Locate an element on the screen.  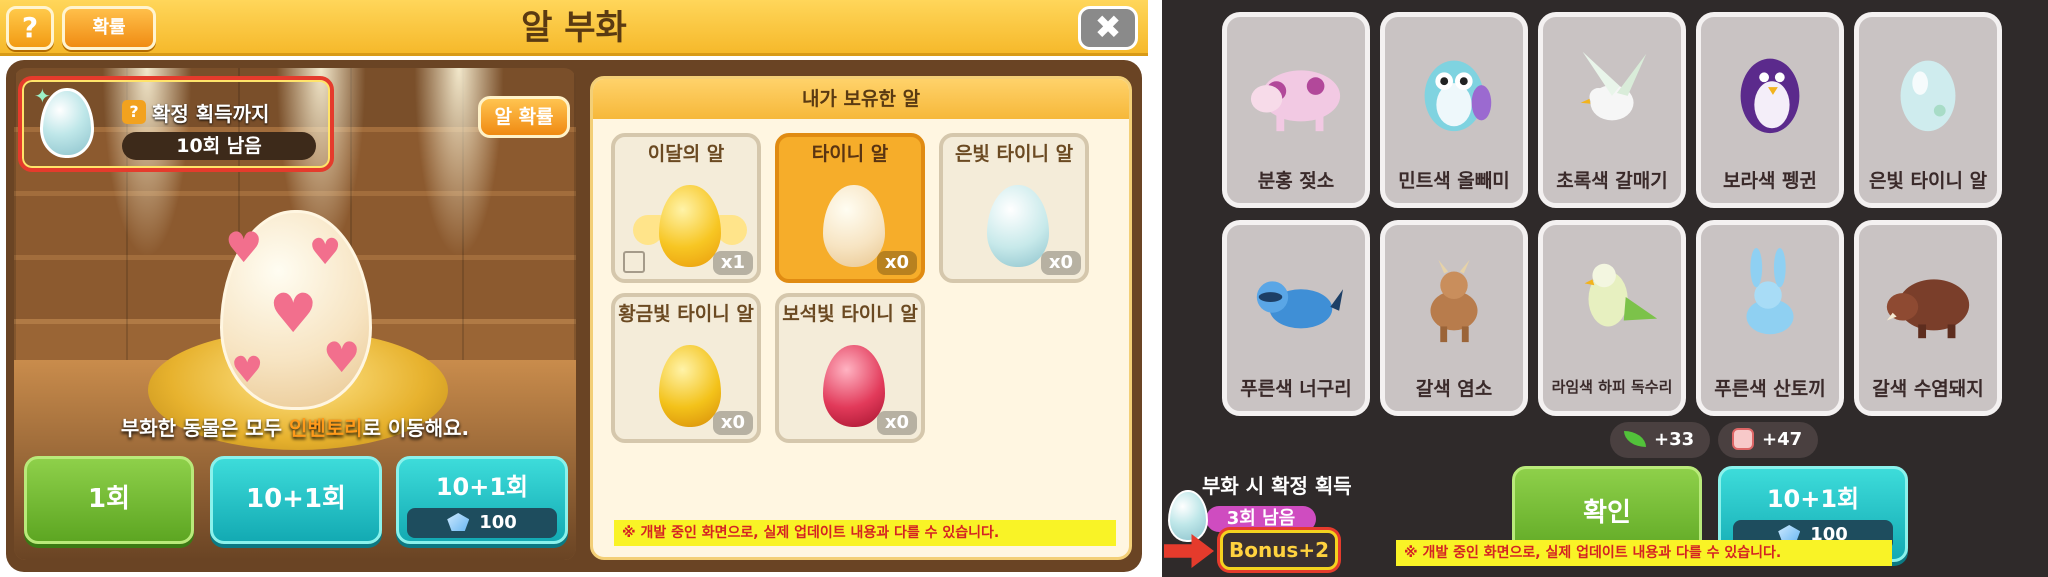
animal-card: 분홍 젖소 is located at coordinates (1296, 110).